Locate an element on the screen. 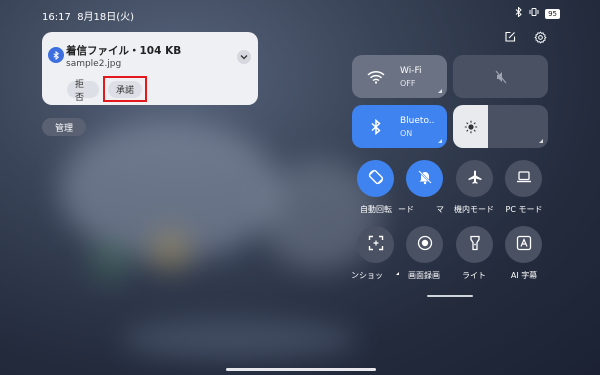 This screenshot has height=375, width=600. bluetooth-transfer-icon is located at coordinates (56, 55).